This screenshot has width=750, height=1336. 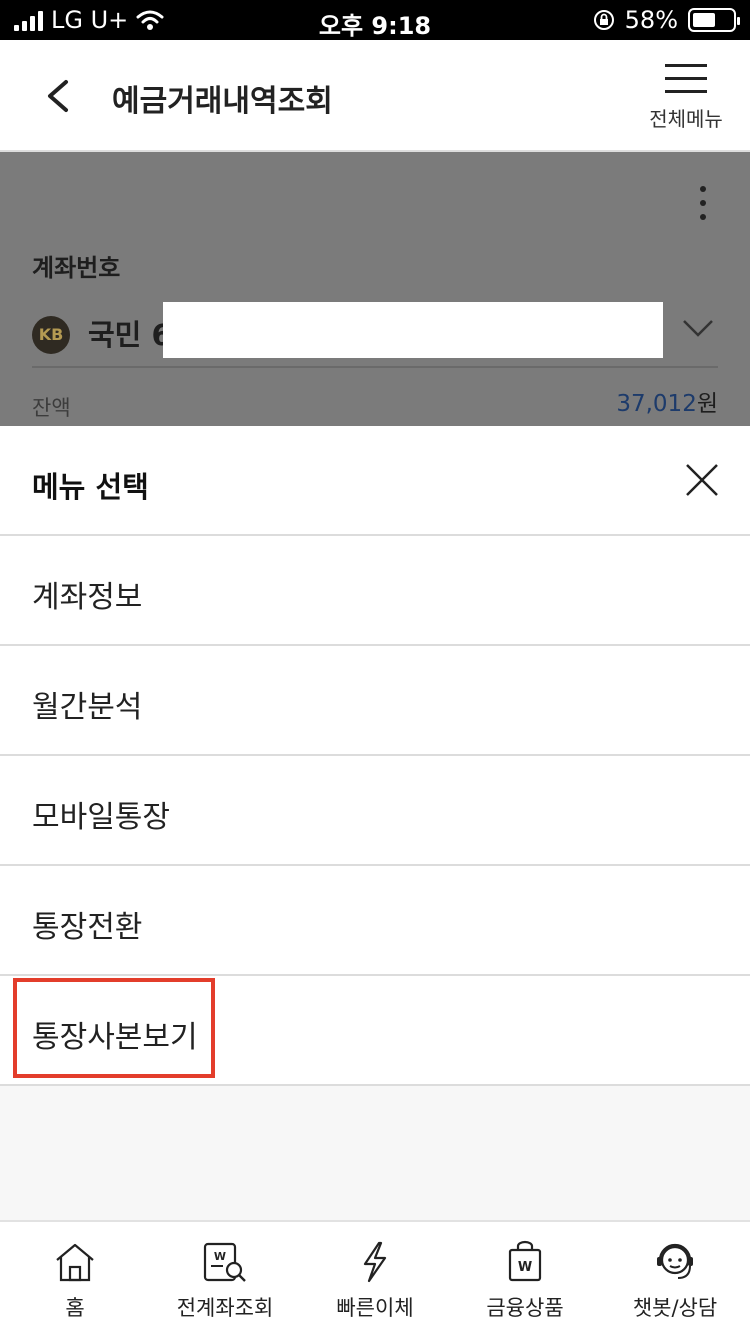 What do you see at coordinates (413, 330) in the screenshot?
I see `redacted-account-number` at bounding box center [413, 330].